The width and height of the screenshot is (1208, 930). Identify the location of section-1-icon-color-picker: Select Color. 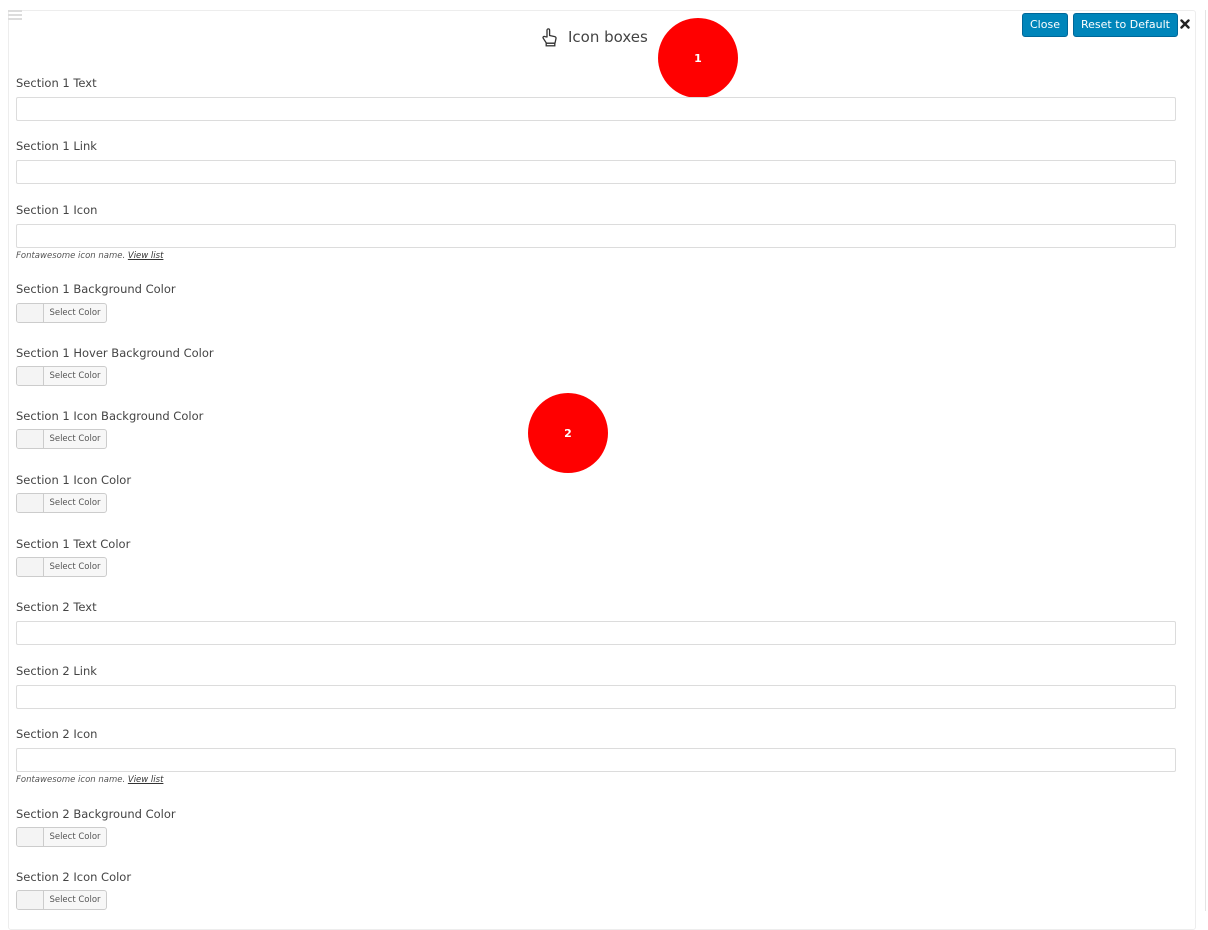
(61, 503).